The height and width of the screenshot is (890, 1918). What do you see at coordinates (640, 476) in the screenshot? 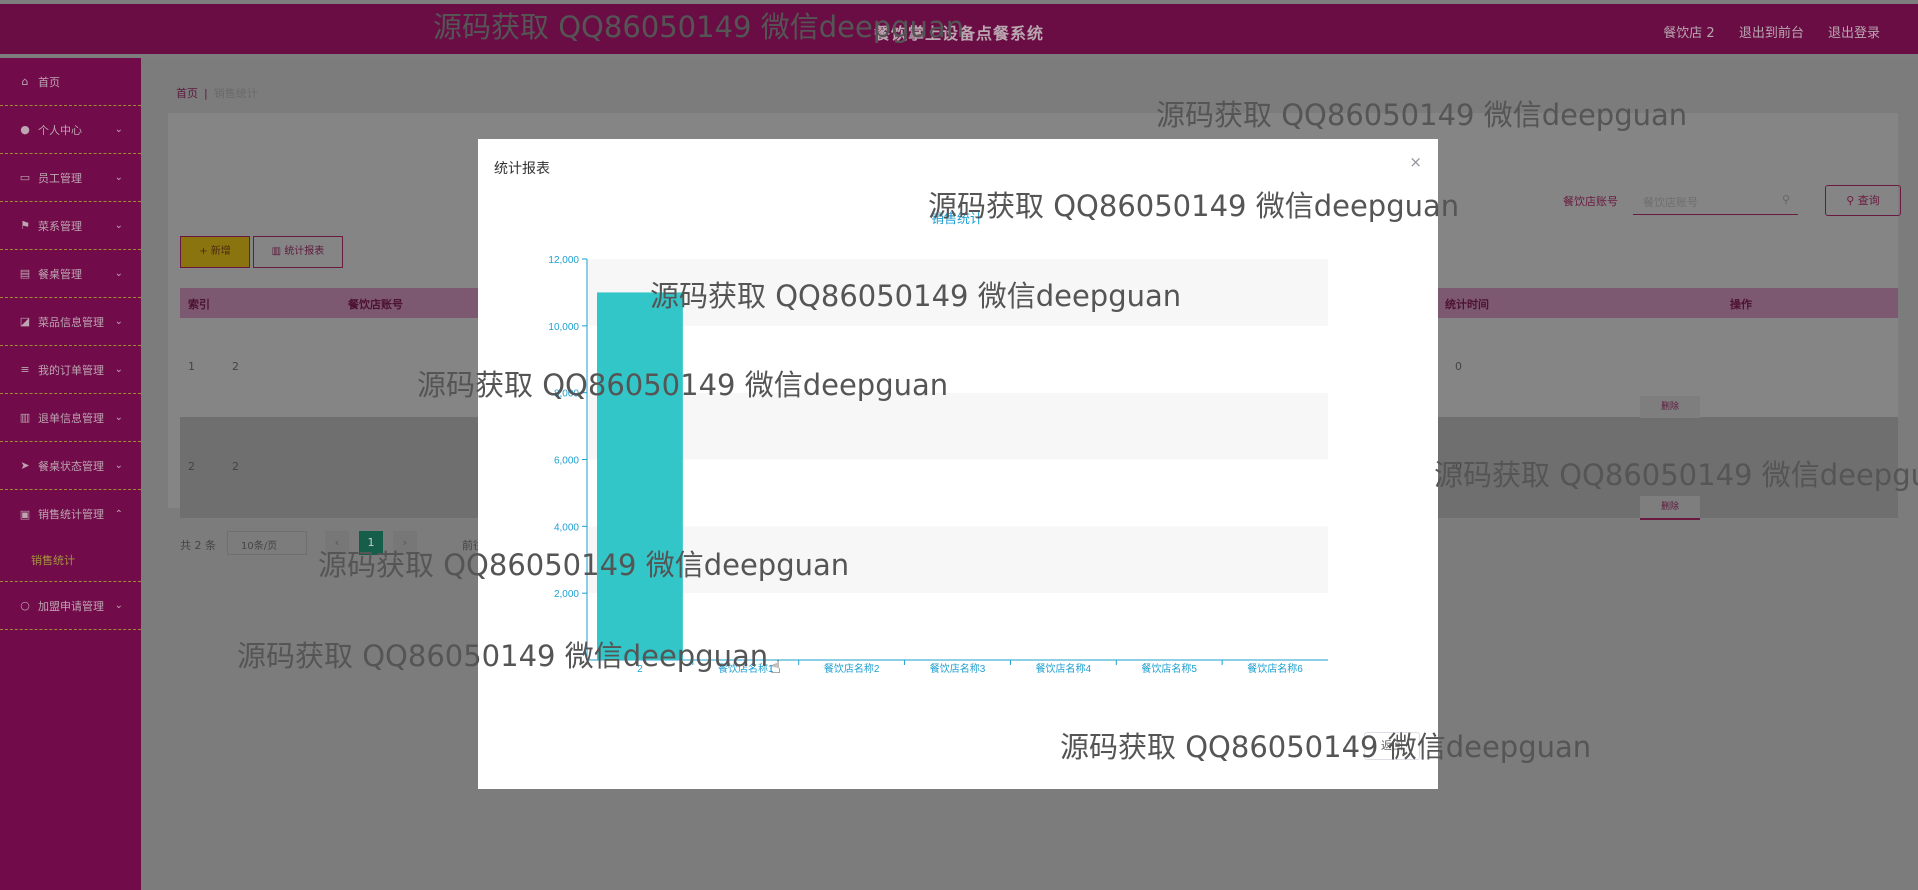
I see `bar` at bounding box center [640, 476].